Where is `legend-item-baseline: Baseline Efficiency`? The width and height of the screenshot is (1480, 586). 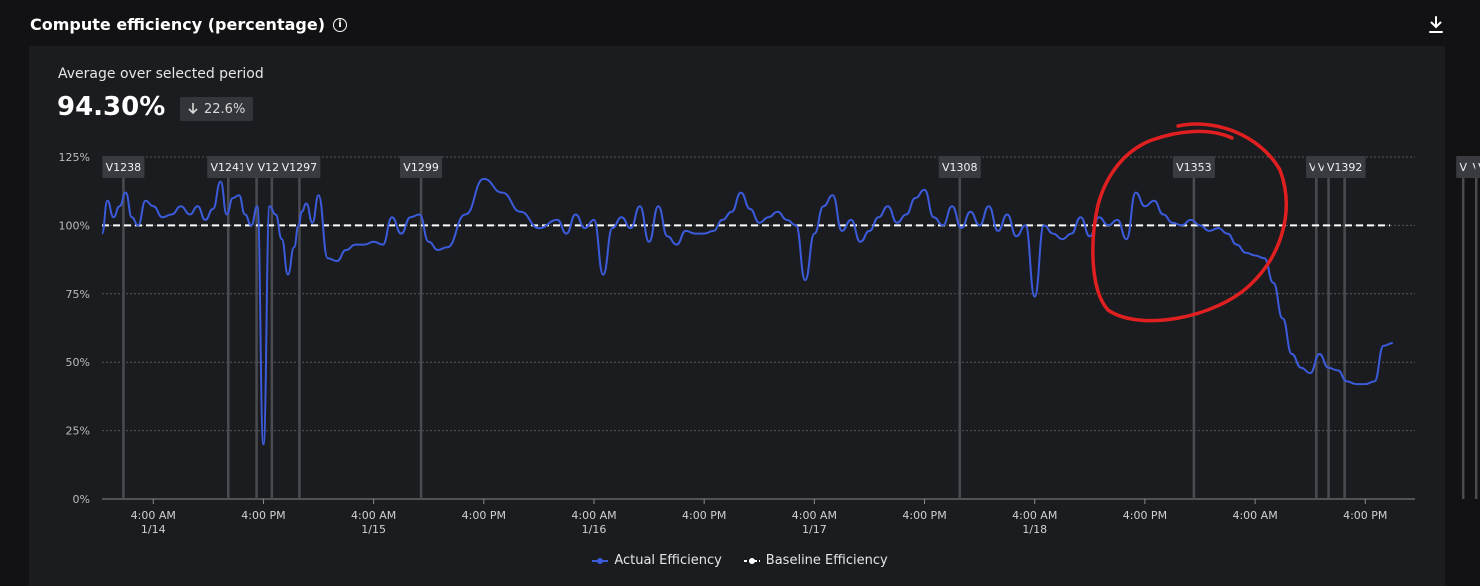 legend-item-baseline: Baseline Efficiency is located at coordinates (815, 560).